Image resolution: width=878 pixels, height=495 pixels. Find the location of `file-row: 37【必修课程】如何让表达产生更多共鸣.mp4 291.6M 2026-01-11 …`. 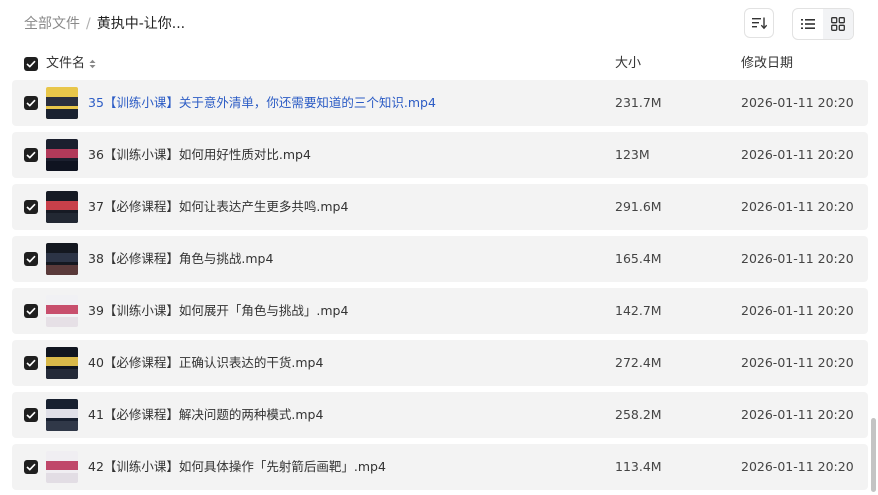

file-row: 37【必修课程】如何让表达产生更多共鸣.mp4 291.6M 2026-01-11 … is located at coordinates (440, 207).